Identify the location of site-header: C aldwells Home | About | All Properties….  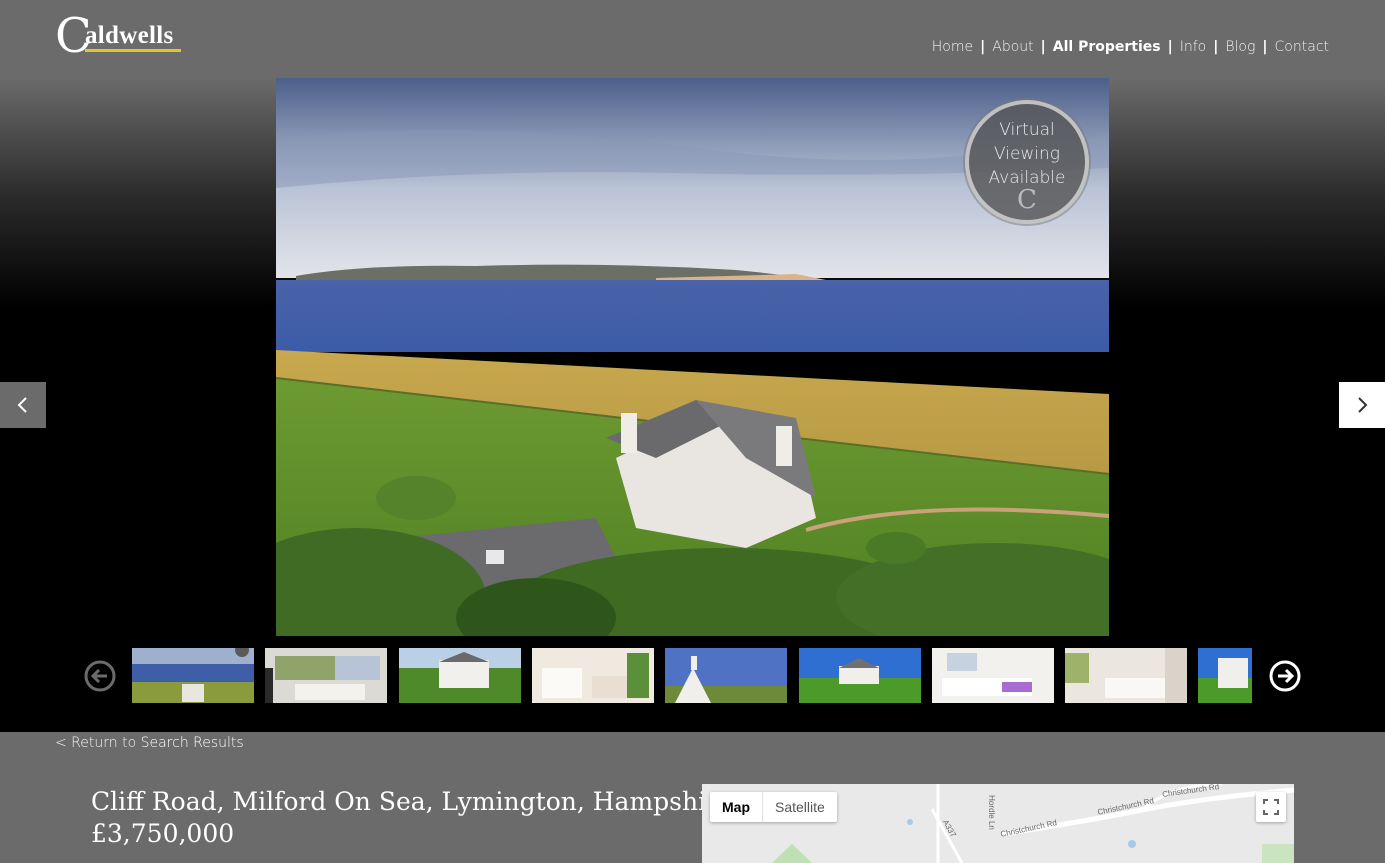
(692, 39).